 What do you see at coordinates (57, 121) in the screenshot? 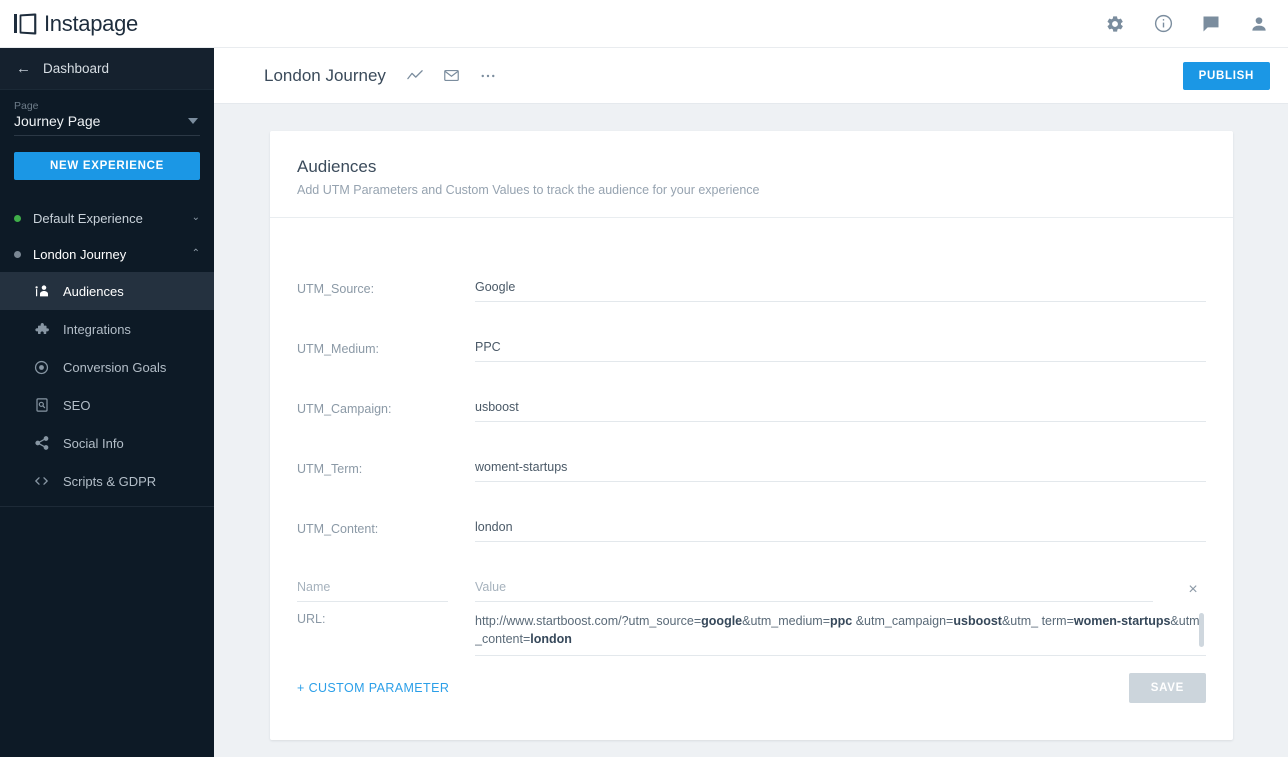
I see `page-selector-value: Journey Page` at bounding box center [57, 121].